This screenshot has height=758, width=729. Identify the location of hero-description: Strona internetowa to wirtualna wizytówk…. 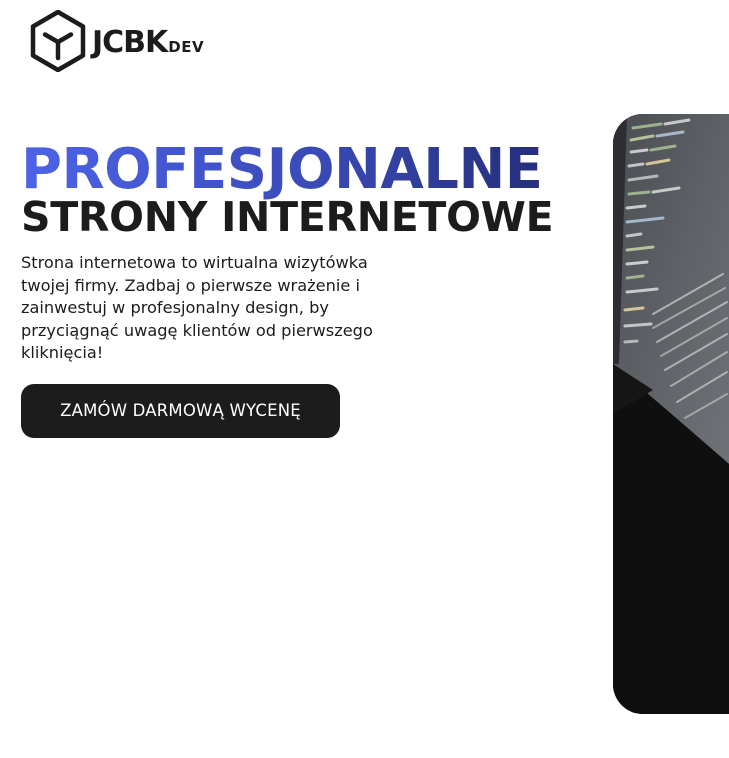
(197, 307).